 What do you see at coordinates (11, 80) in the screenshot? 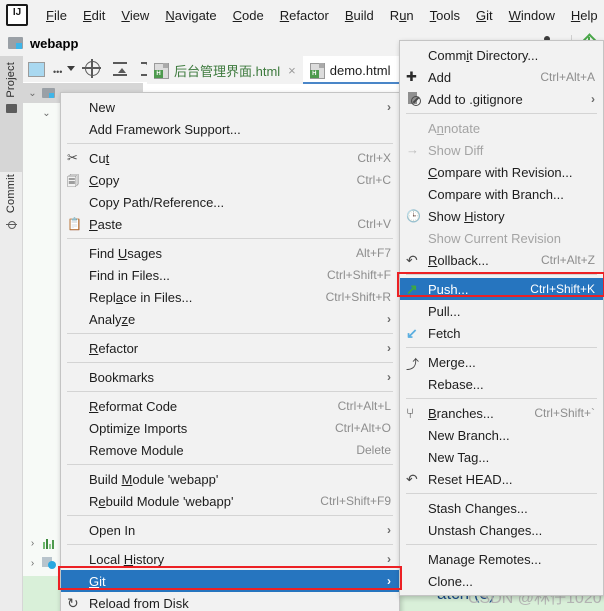
I see `sidebar-item-project-label: Project` at bounding box center [11, 80].